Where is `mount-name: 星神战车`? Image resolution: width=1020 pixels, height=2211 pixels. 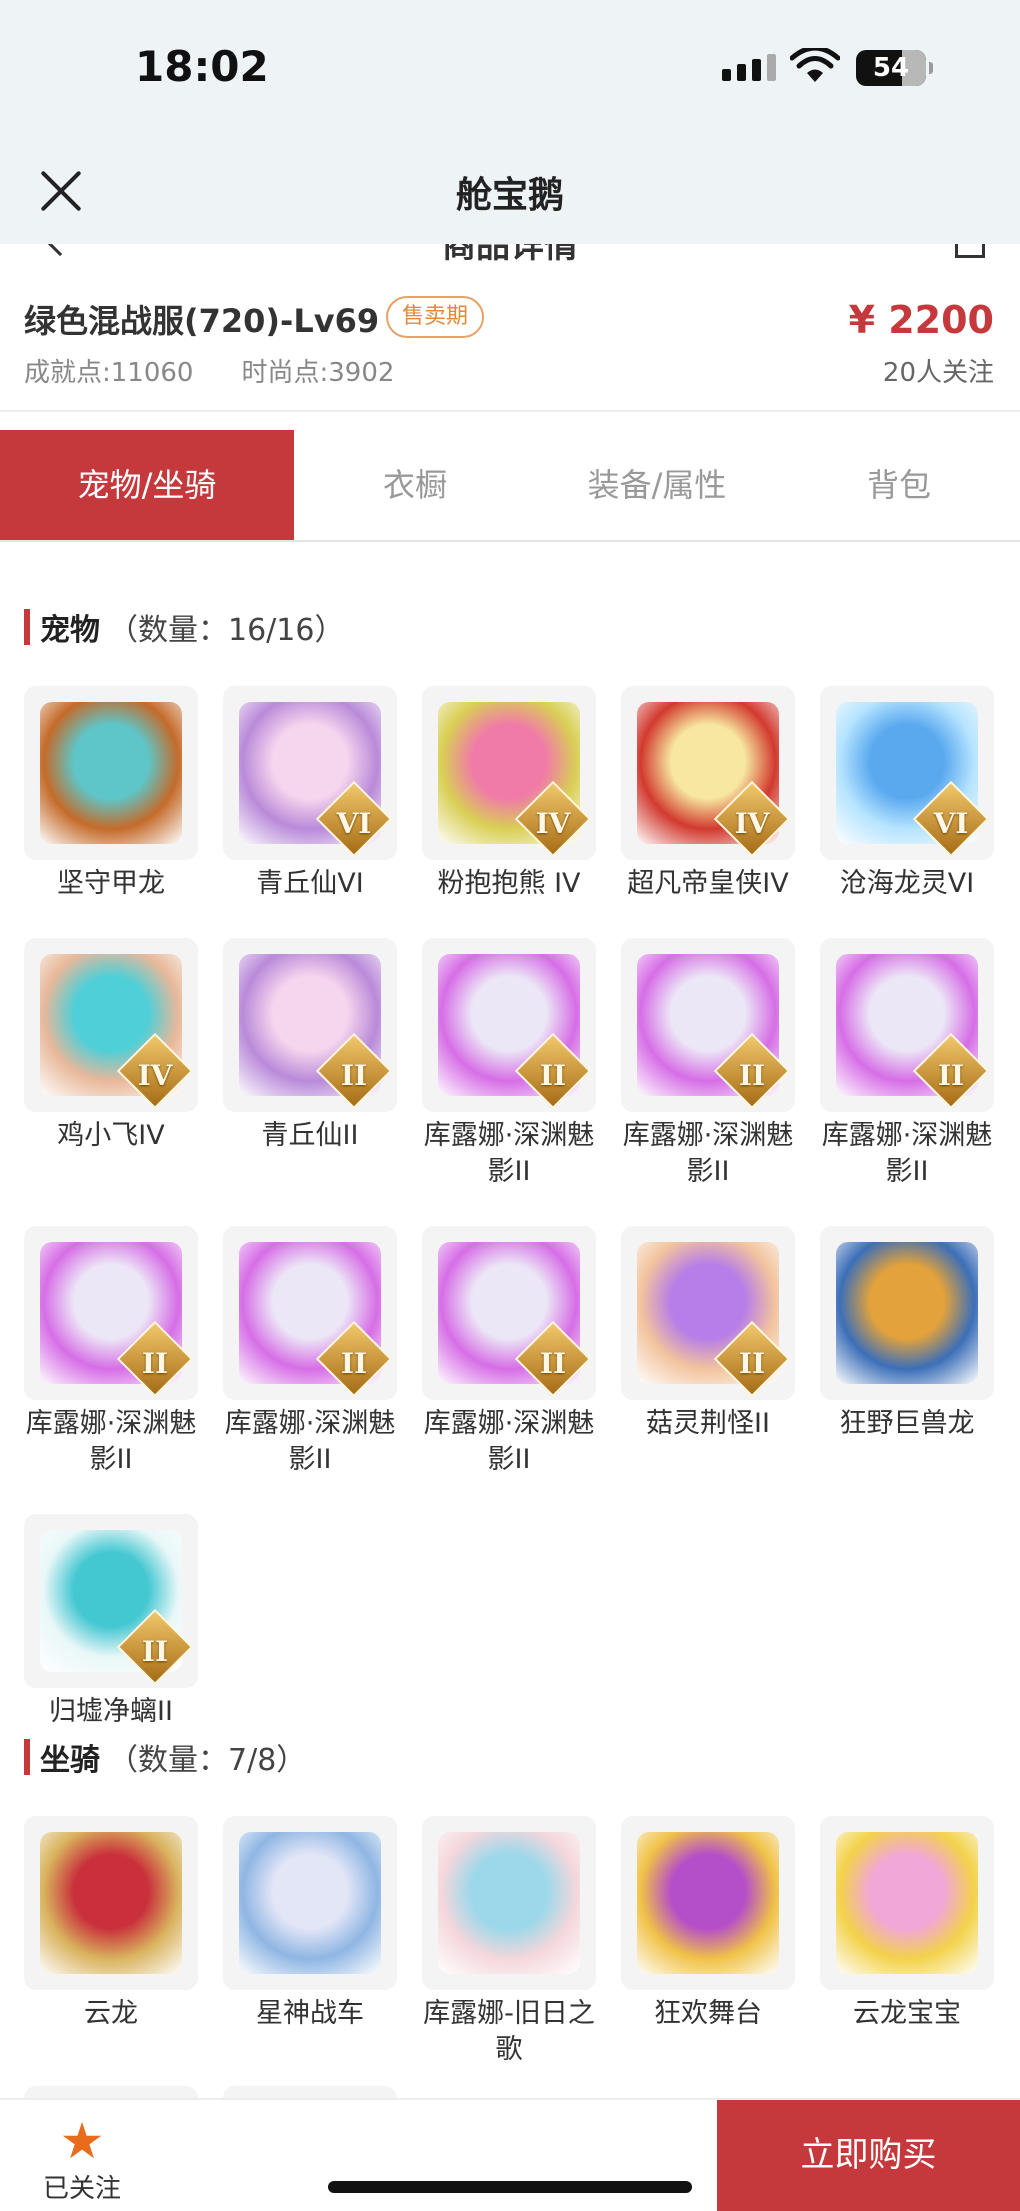
mount-name: 星神战车 is located at coordinates (310, 2013).